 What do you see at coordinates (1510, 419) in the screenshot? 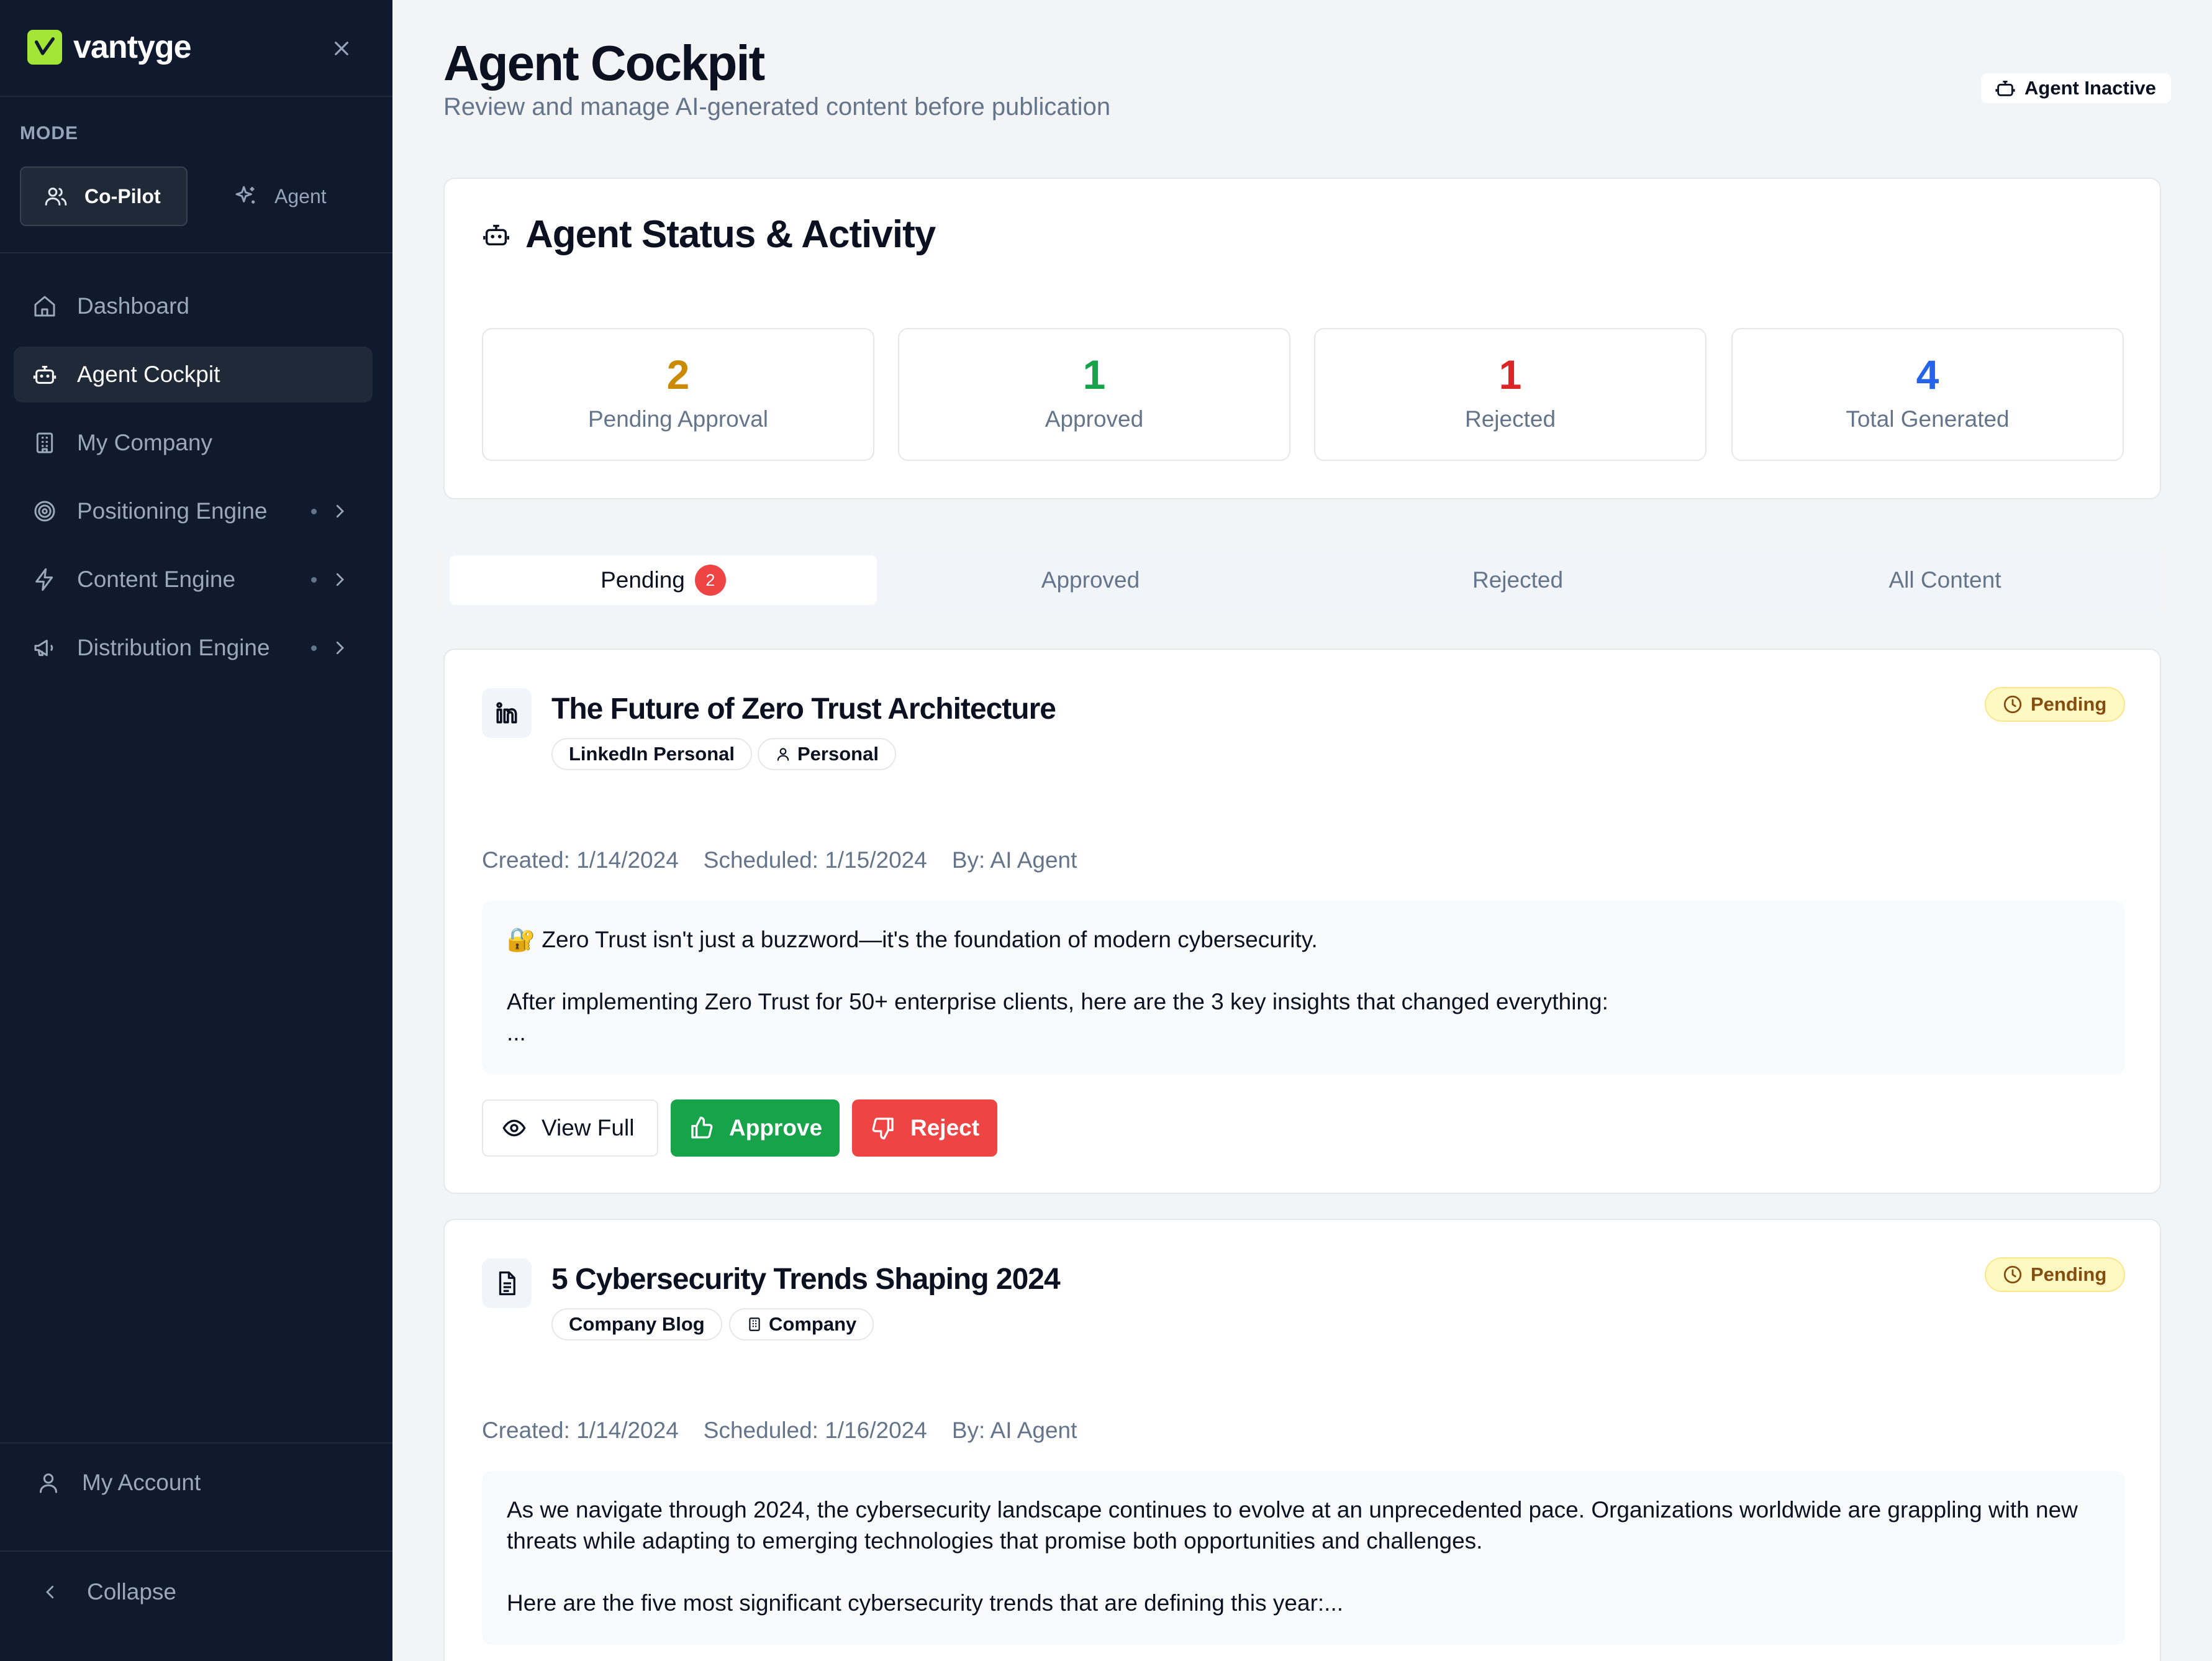
I see `stat-label: Rejected` at bounding box center [1510, 419].